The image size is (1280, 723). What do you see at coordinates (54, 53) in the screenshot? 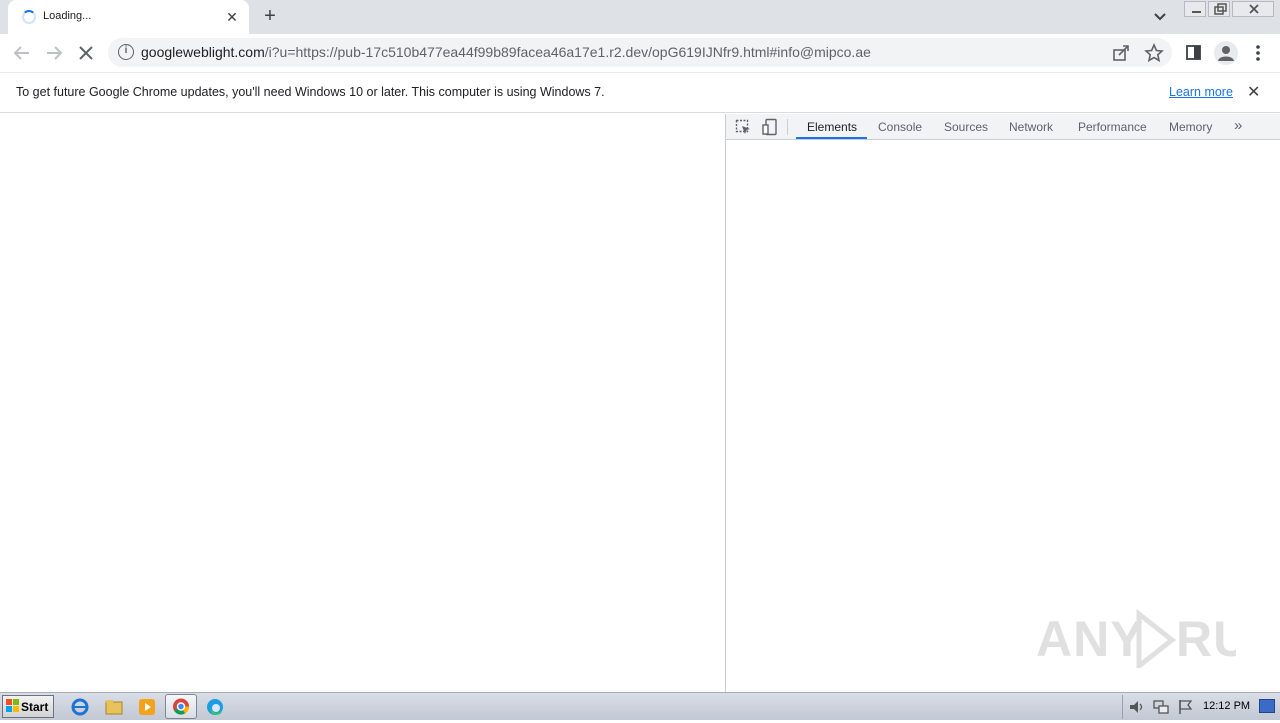
I see `forward-arrow-icon` at bounding box center [54, 53].